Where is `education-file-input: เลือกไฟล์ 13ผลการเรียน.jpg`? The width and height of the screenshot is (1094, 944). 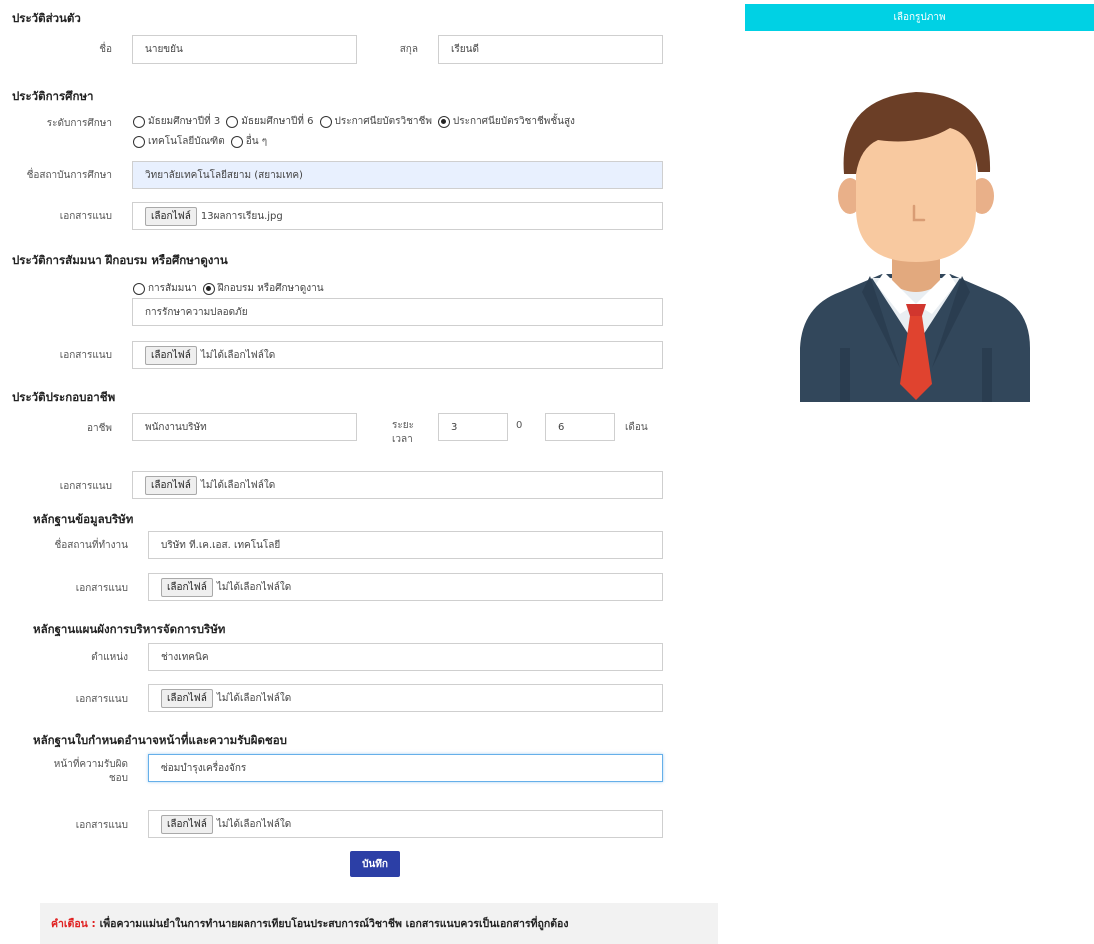
education-file-input: เลือกไฟล์ 13ผลการเรียน.jpg is located at coordinates (397, 216).